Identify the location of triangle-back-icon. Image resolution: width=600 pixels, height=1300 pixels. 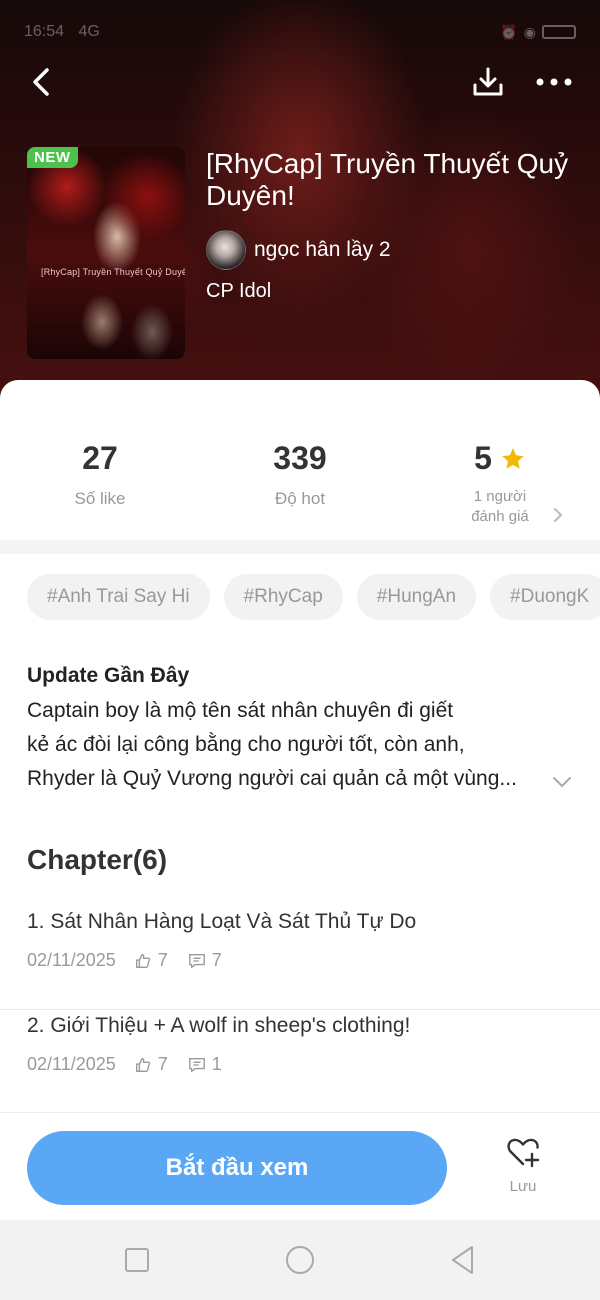
(463, 1260).